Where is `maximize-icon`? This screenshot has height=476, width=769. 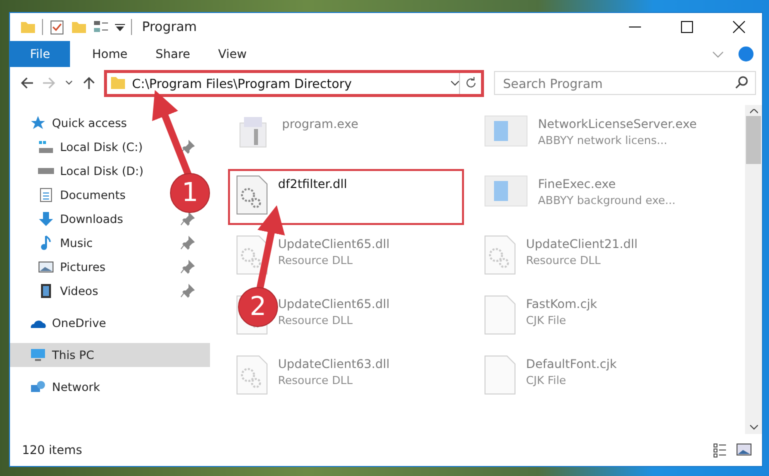 maximize-icon is located at coordinates (687, 27).